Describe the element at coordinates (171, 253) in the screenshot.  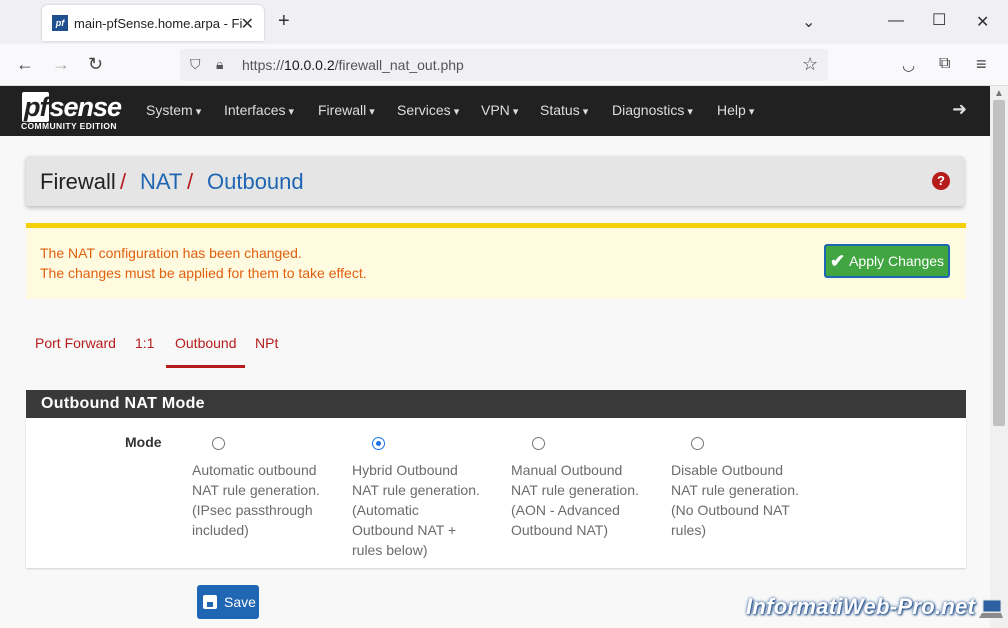
I see `alert-line-1: The NAT configuration has been changed.` at that location.